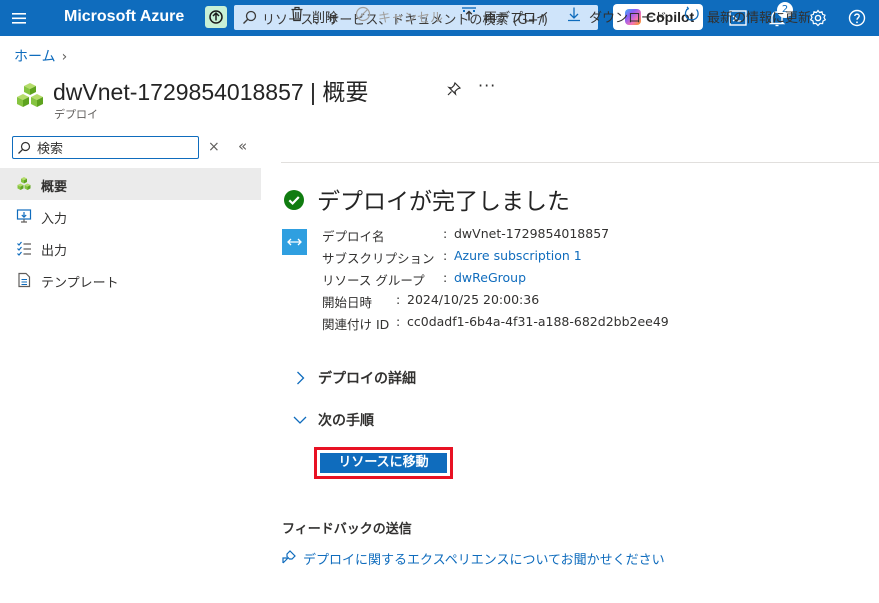  I want to click on feedback-link-label: デプロイに関するエクスペリエンスについてお聞かせください, so click(484, 560).